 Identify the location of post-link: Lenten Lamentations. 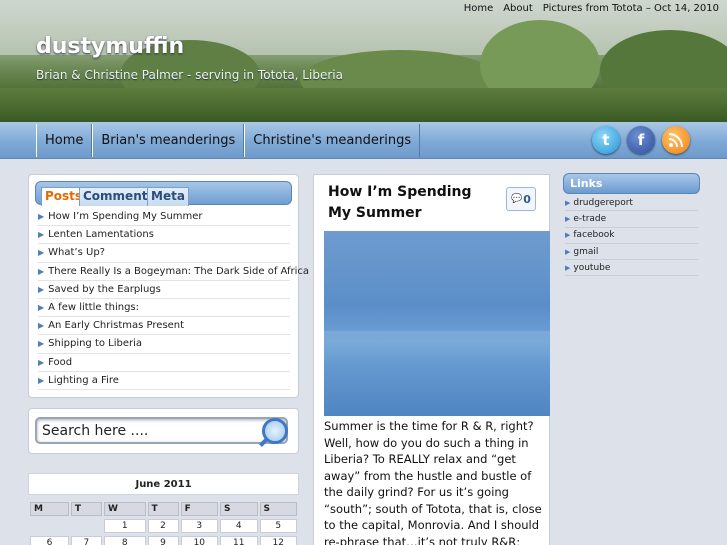
(101, 234).